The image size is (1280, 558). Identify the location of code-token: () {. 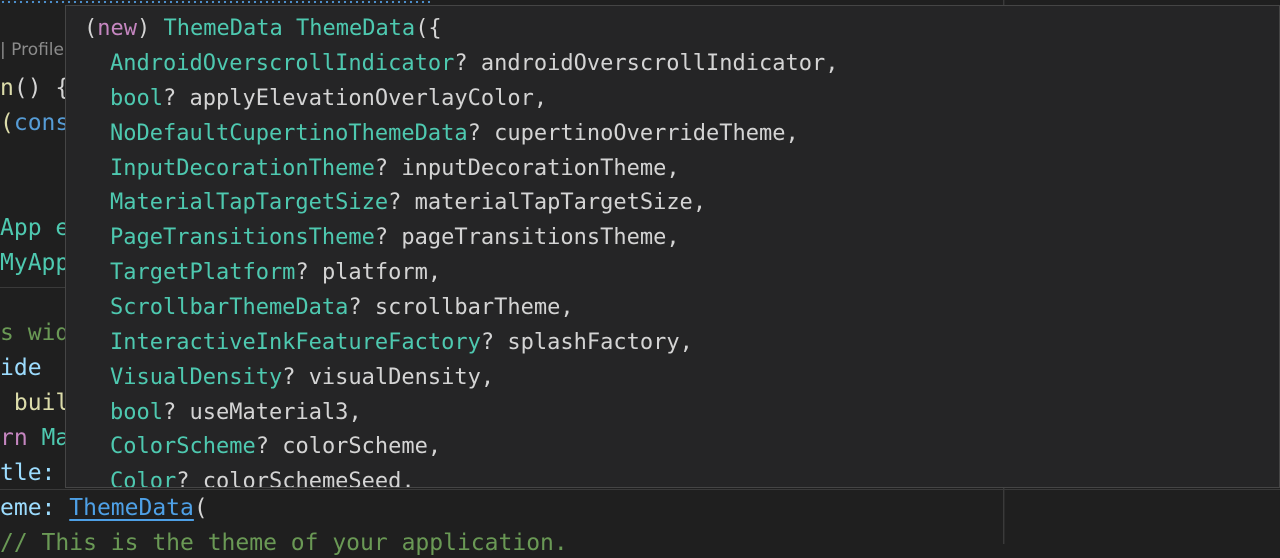
(41, 88).